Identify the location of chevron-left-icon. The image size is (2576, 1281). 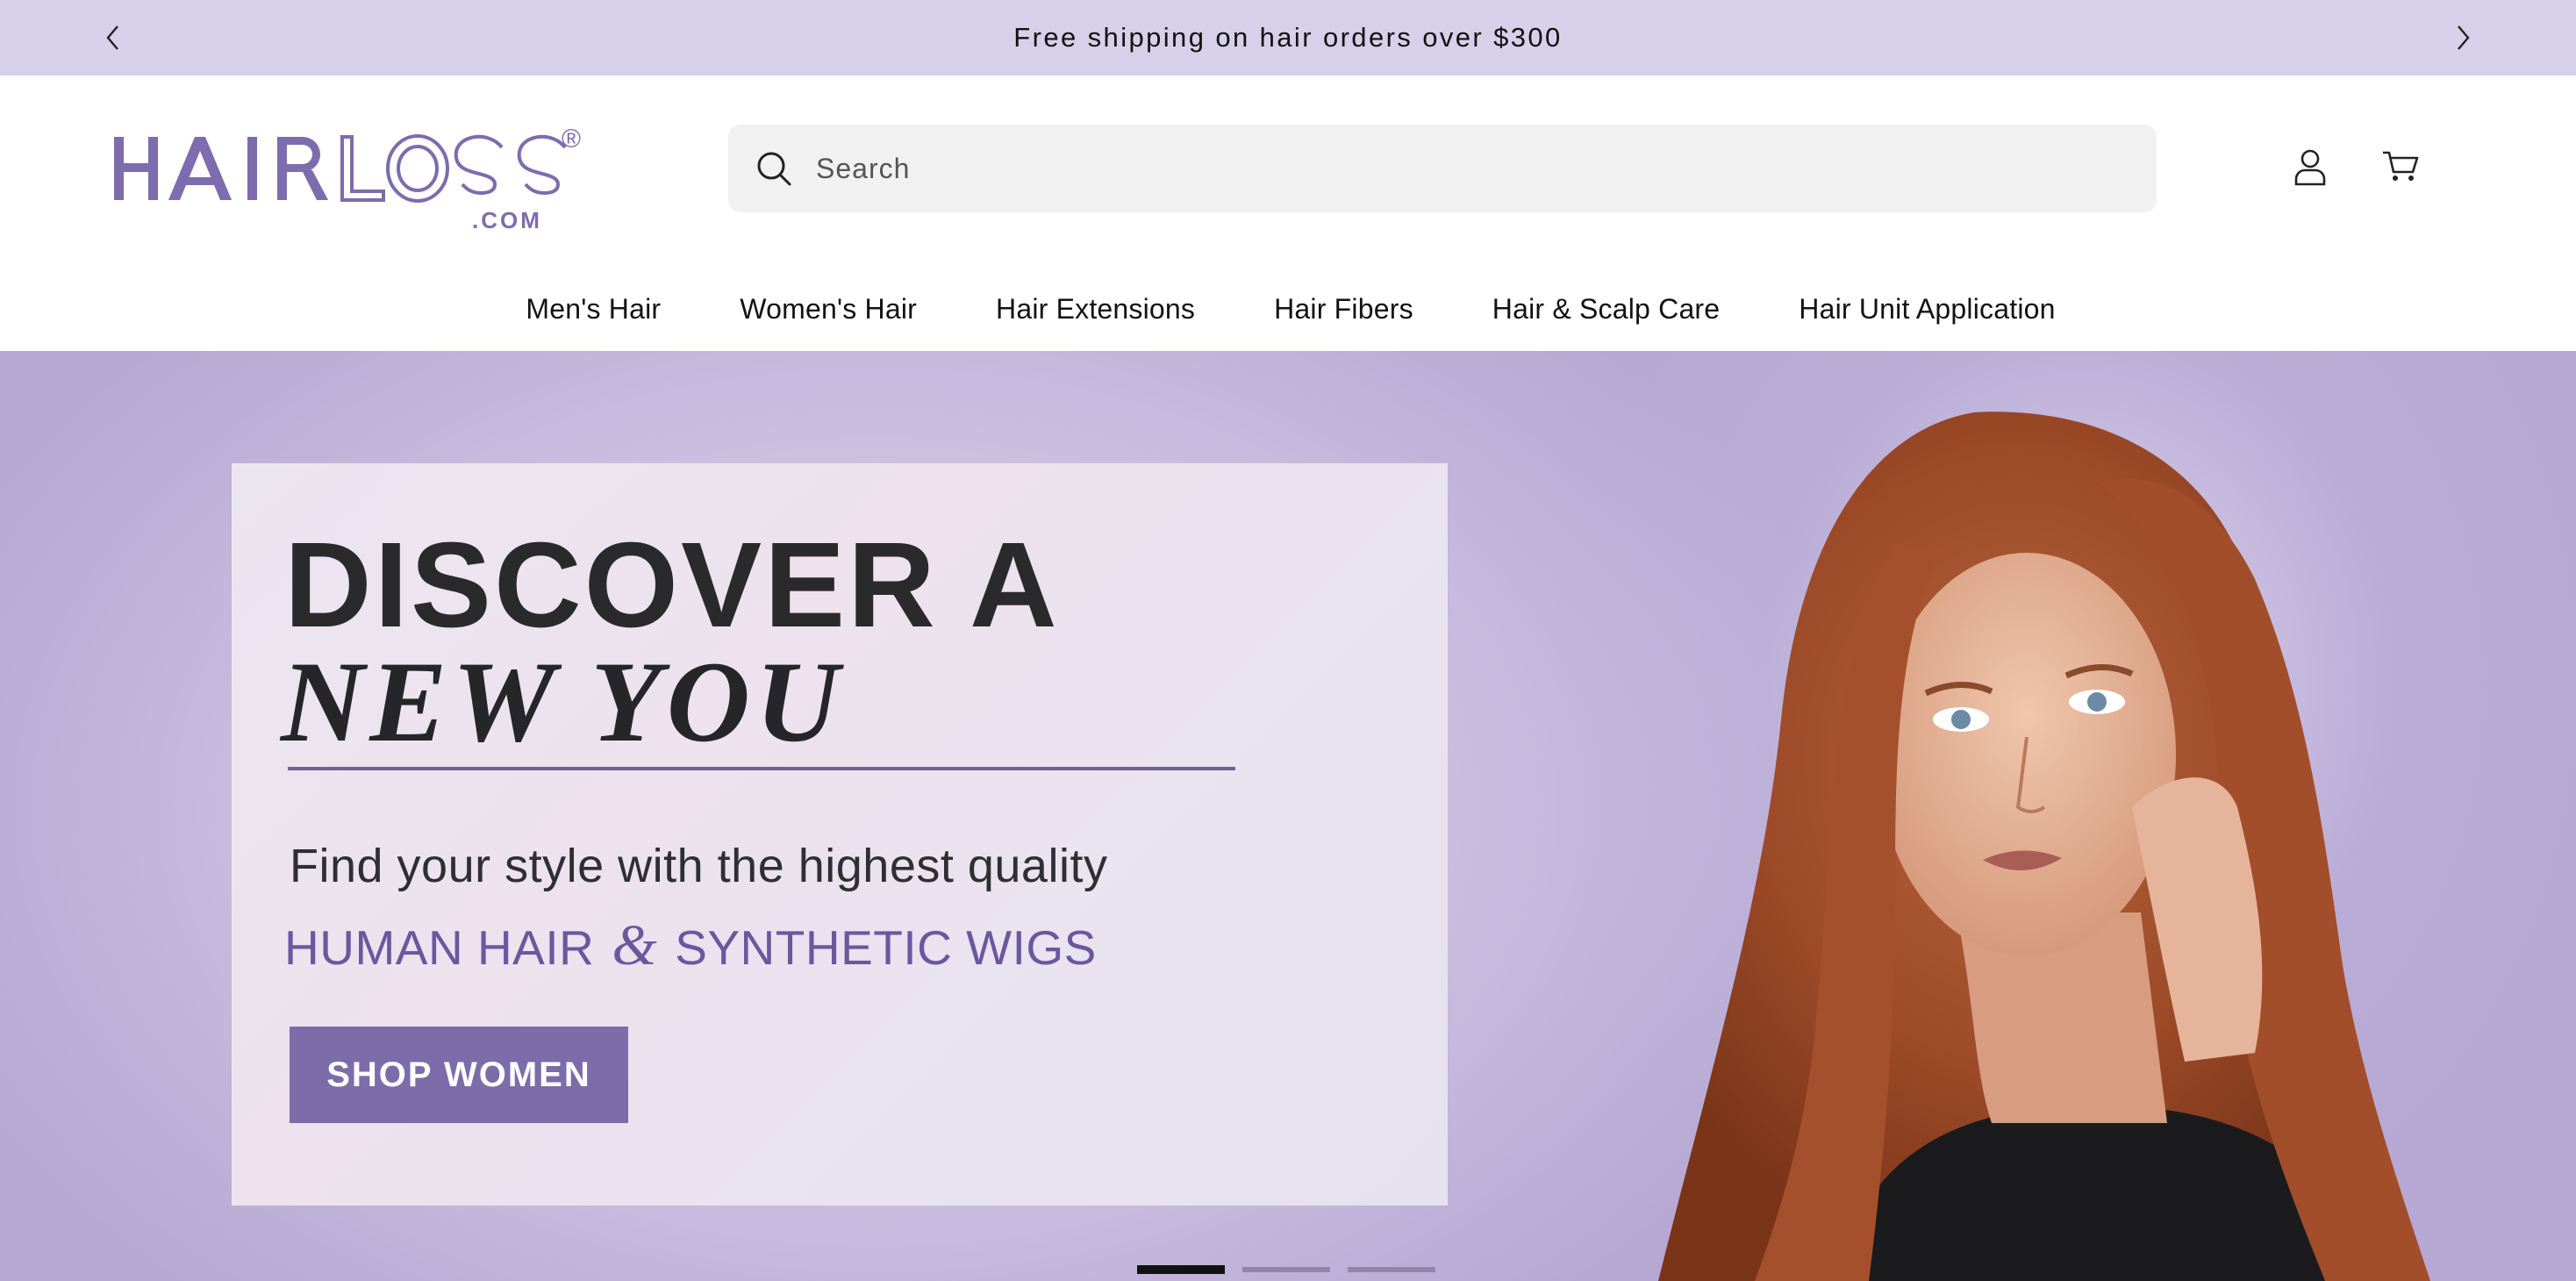
(112, 37).